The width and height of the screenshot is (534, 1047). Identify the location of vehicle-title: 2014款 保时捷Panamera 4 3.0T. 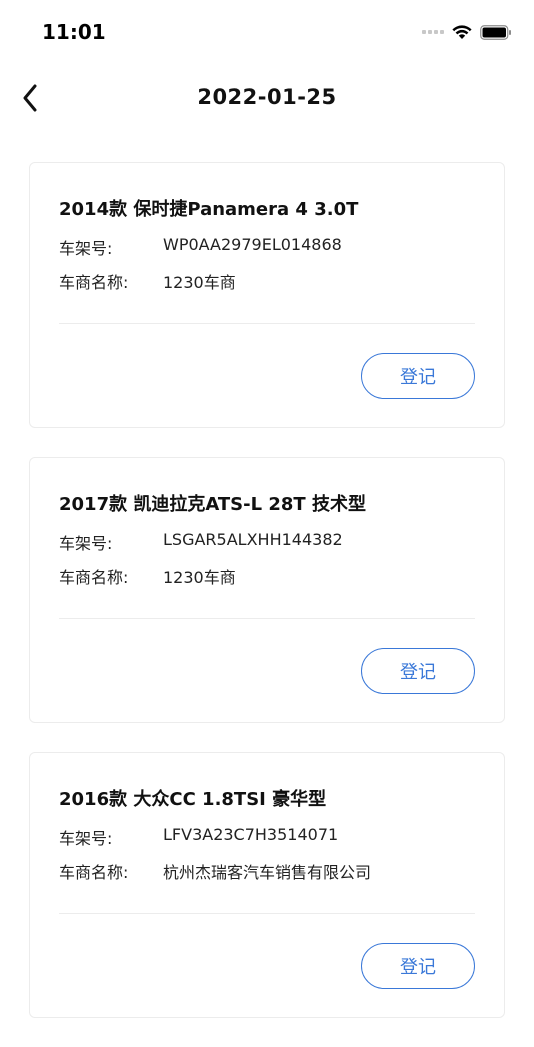
(209, 209).